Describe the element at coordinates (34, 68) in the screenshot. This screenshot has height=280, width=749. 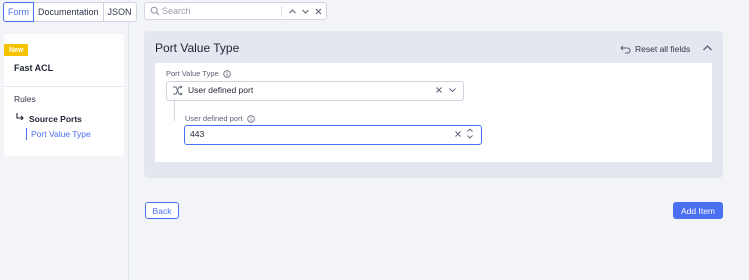
I see `acl-title: Fast ACL` at that location.